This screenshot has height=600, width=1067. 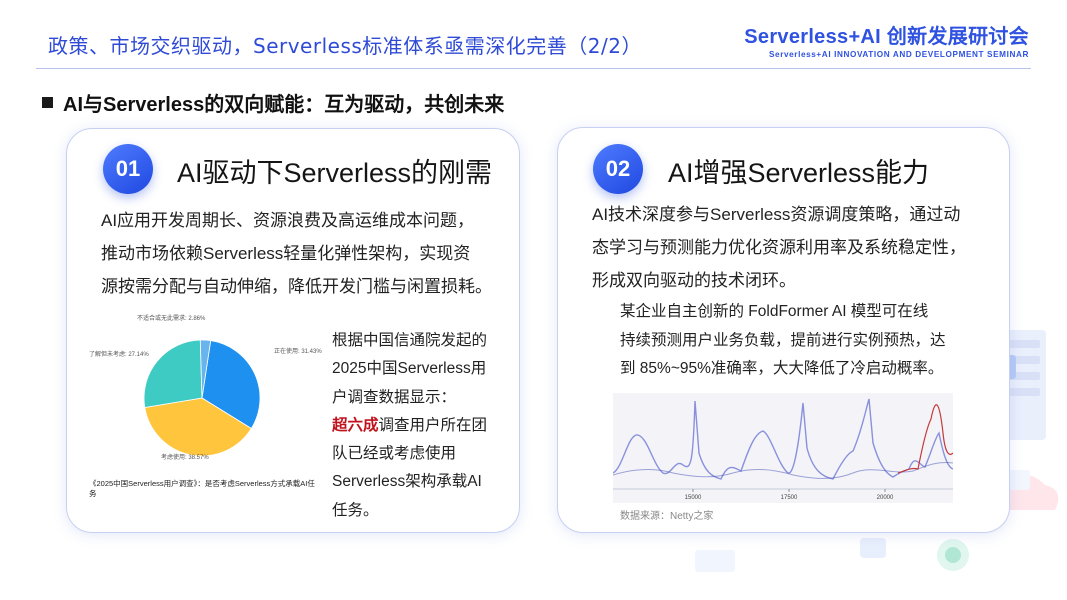 What do you see at coordinates (335, 173) in the screenshot?
I see `card-title: AI驱动下Serverless的刚需` at bounding box center [335, 173].